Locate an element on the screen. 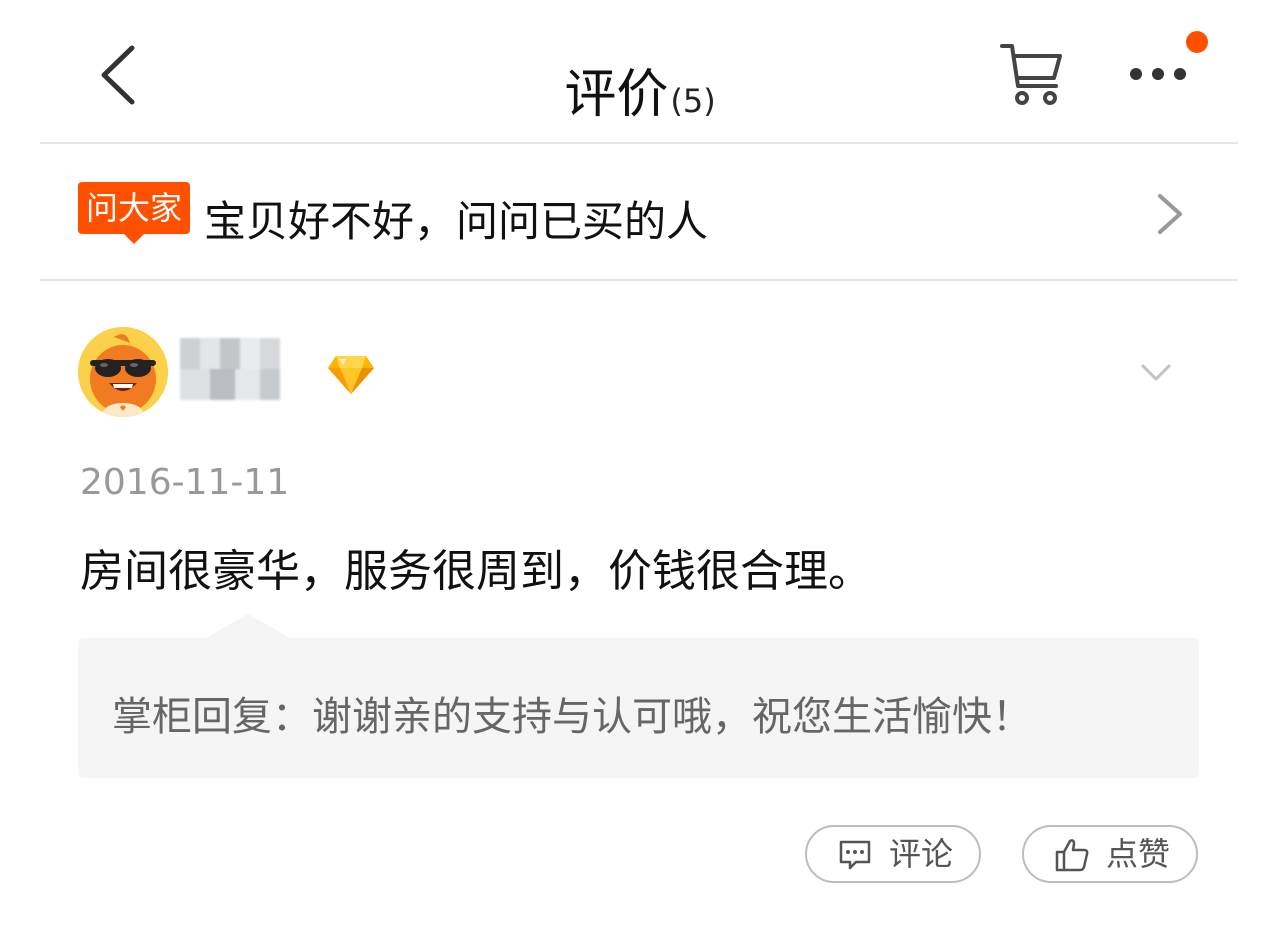 The height and width of the screenshot is (930, 1280). comment-icon is located at coordinates (855, 855).